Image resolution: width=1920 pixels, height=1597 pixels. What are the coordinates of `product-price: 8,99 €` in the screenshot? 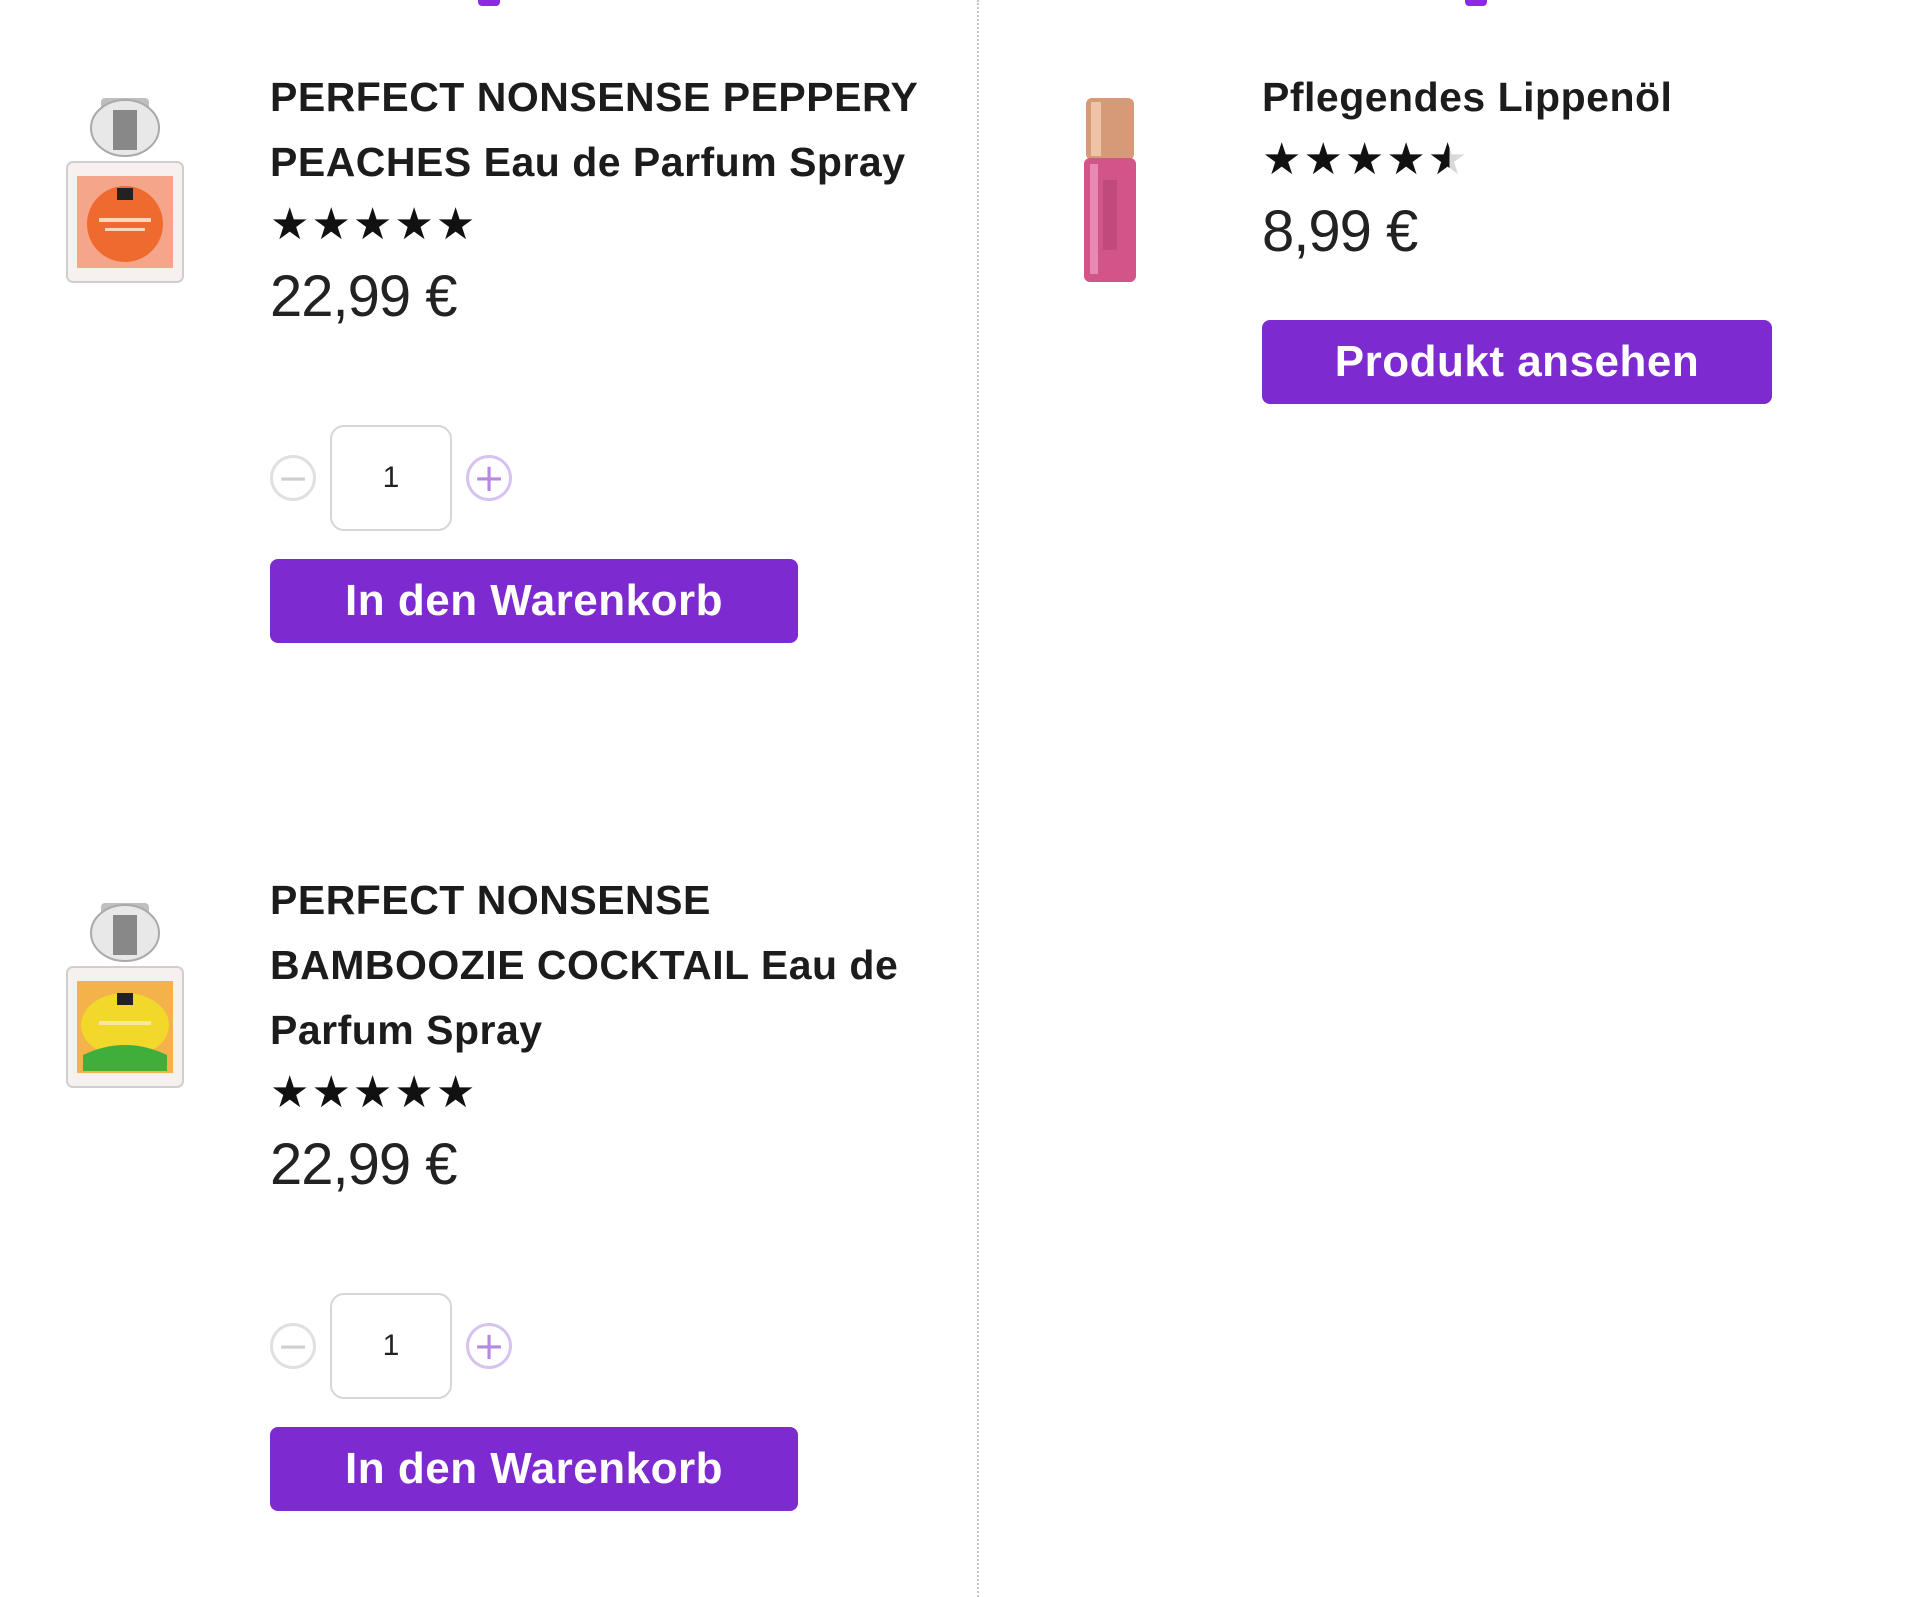 It's located at (1340, 231).